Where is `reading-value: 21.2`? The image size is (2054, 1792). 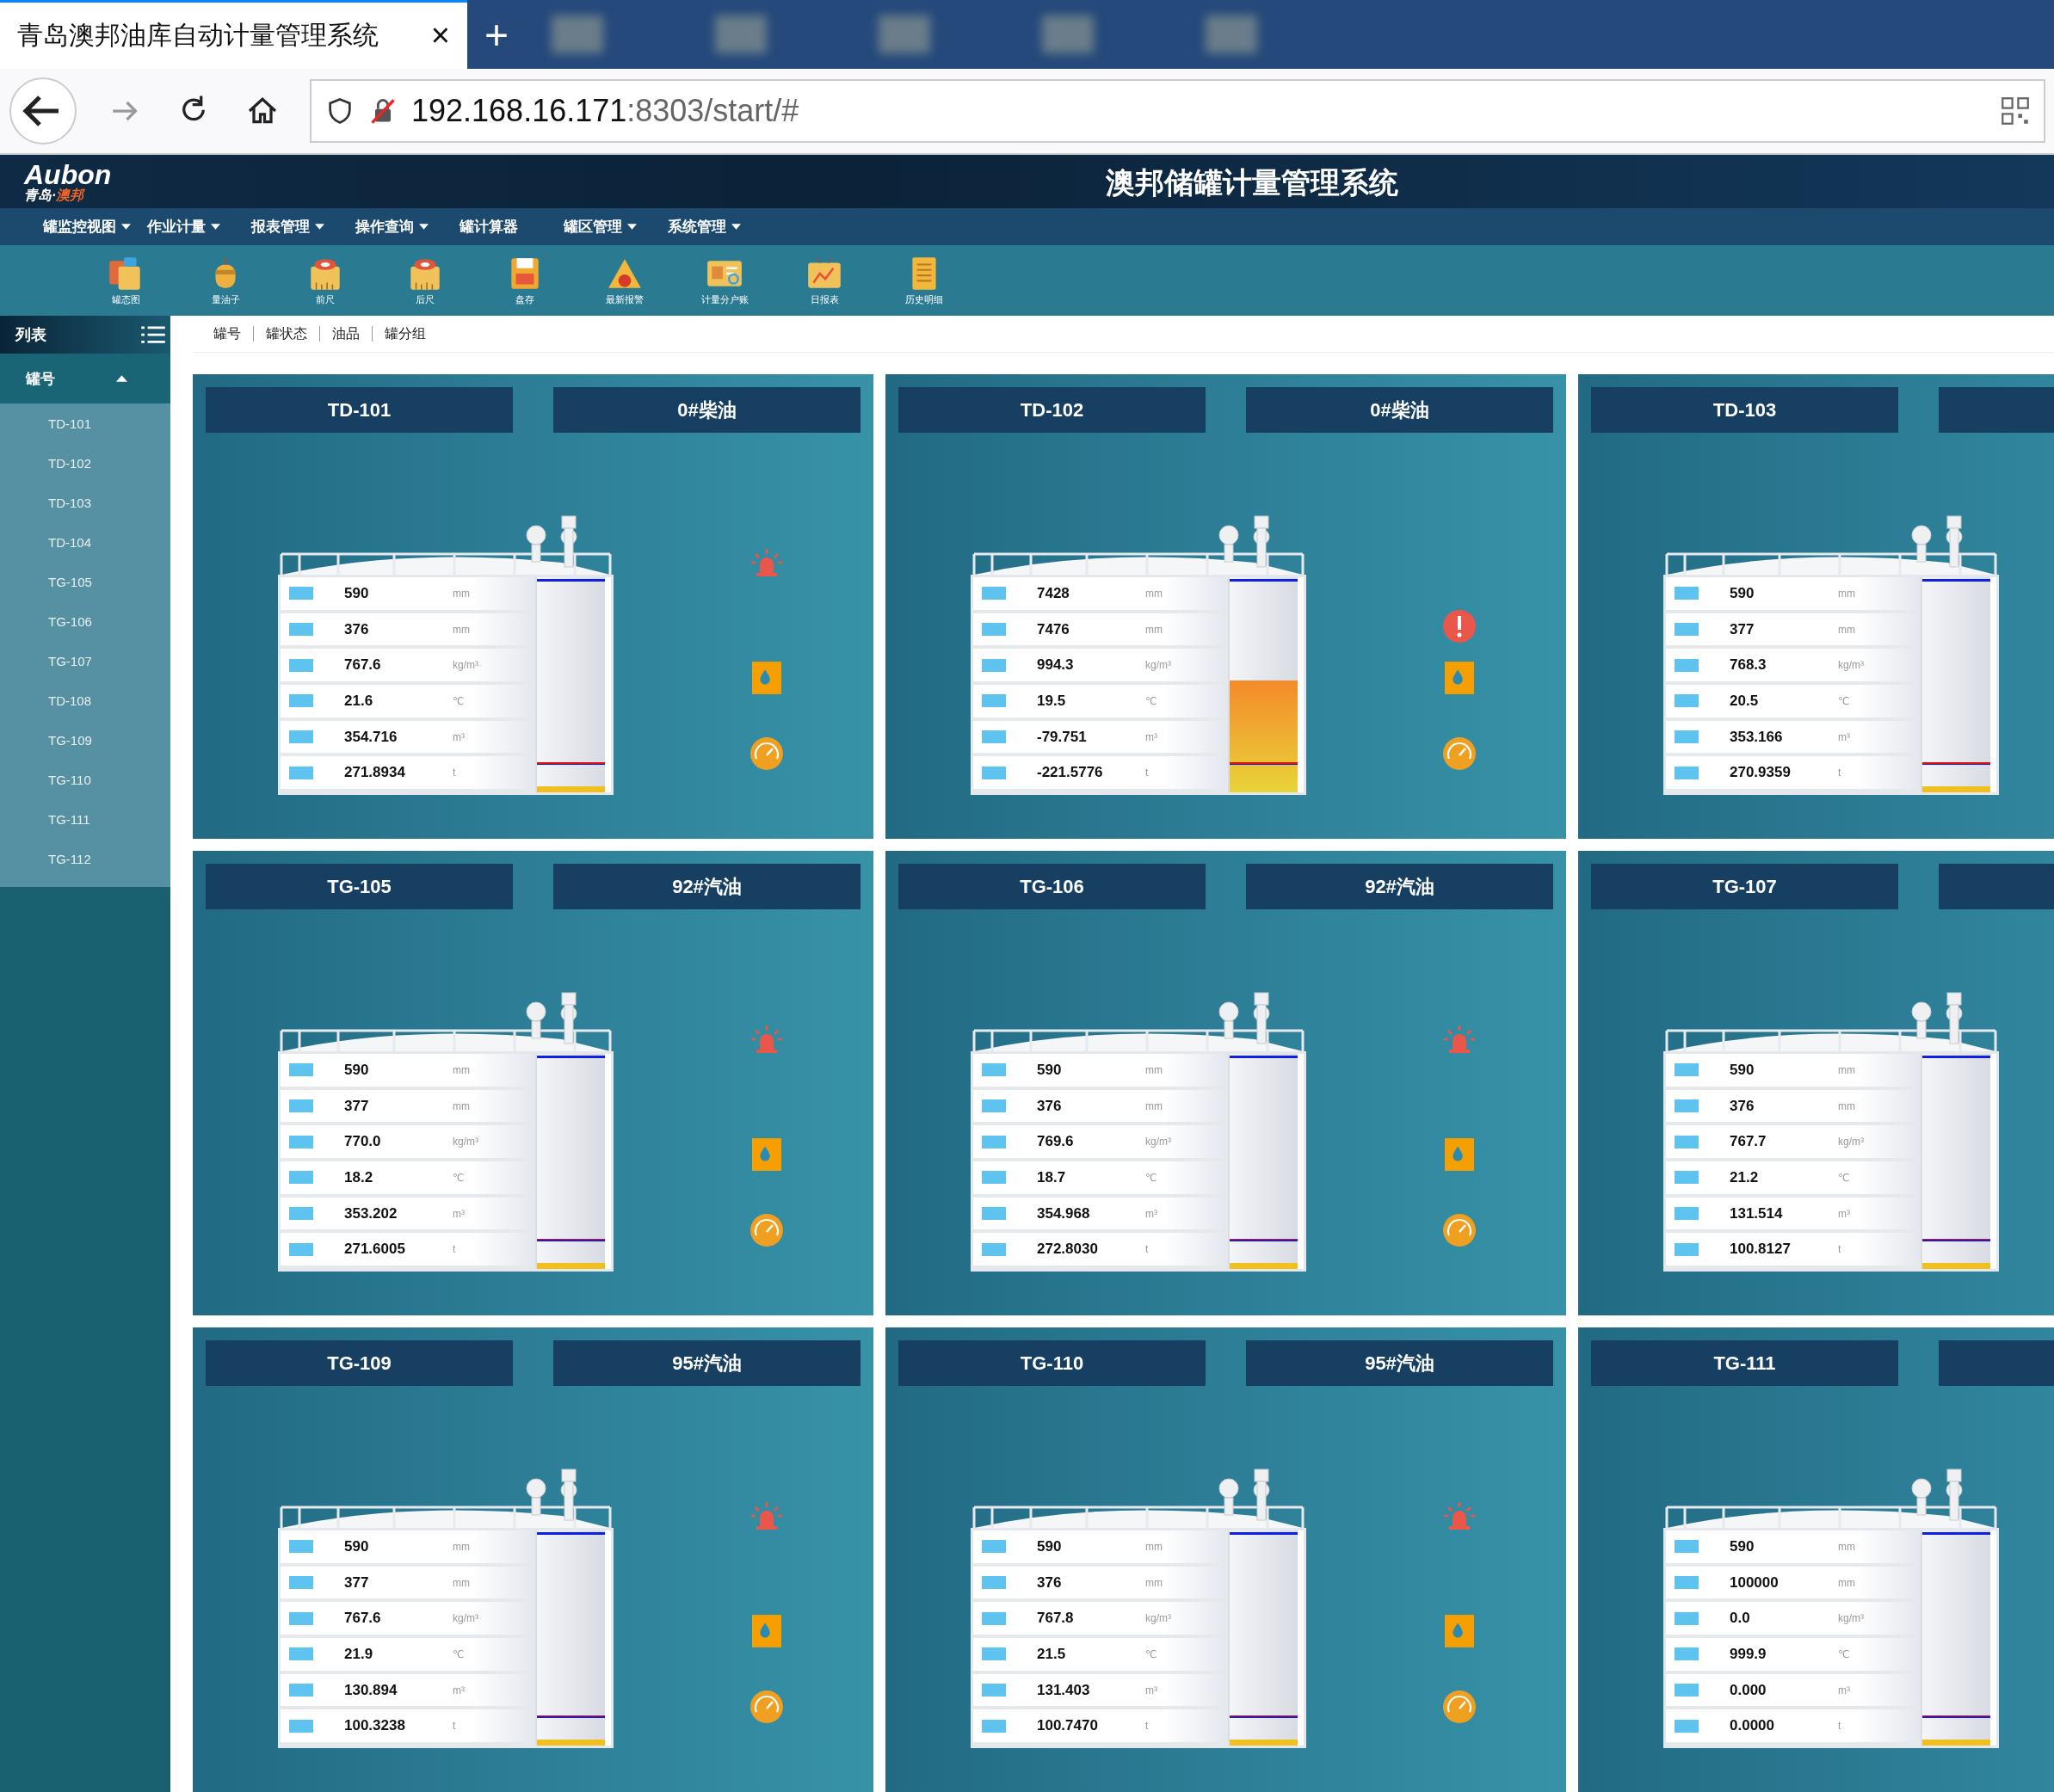
reading-value: 21.2 is located at coordinates (1745, 1177).